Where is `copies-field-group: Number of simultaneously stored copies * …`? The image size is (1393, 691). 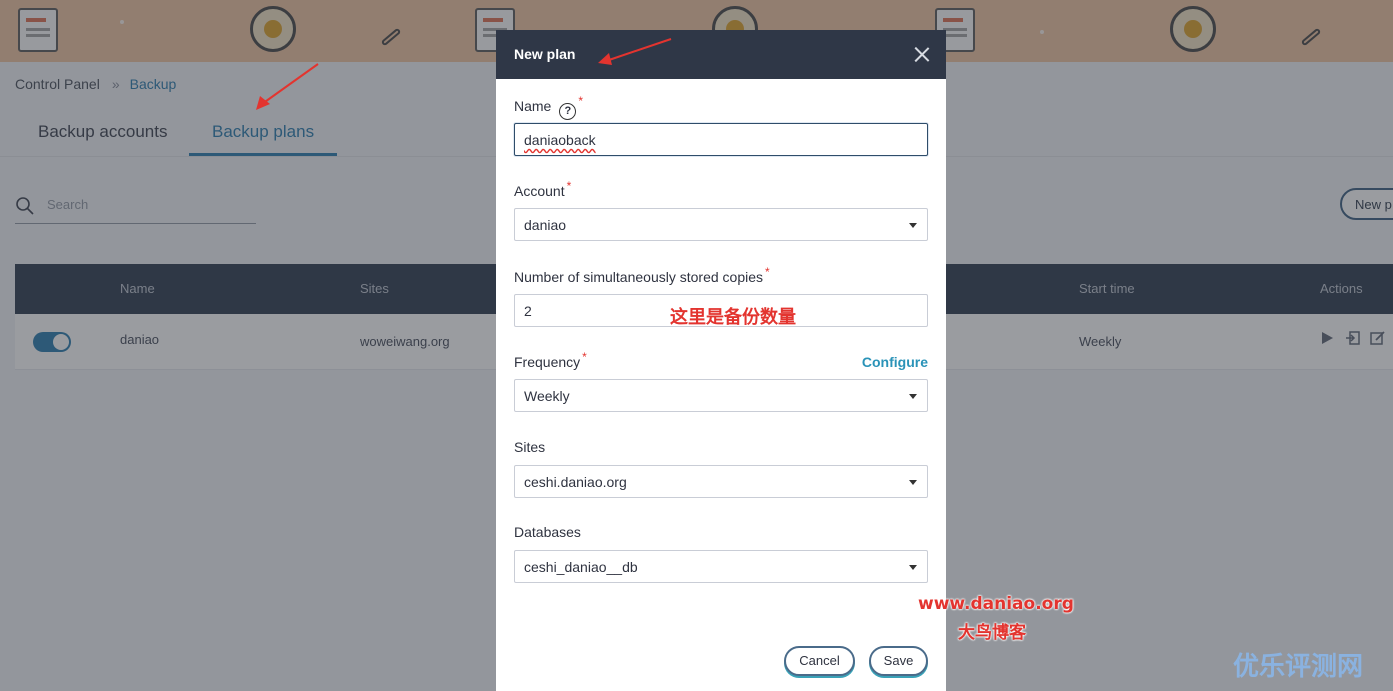 copies-field-group: Number of simultaneously stored copies * … is located at coordinates (721, 296).